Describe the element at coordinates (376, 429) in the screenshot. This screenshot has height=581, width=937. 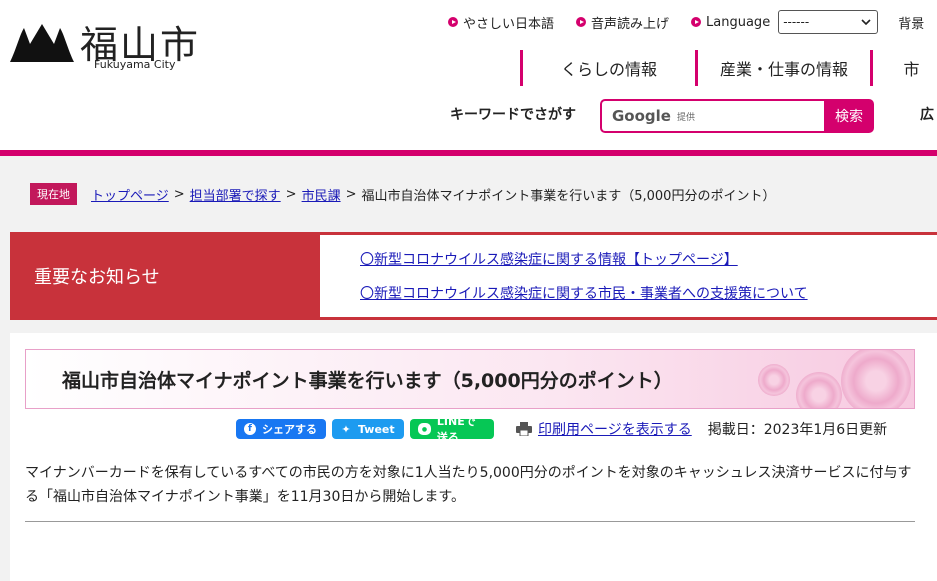
I see `tweet-label: Tweet` at that location.